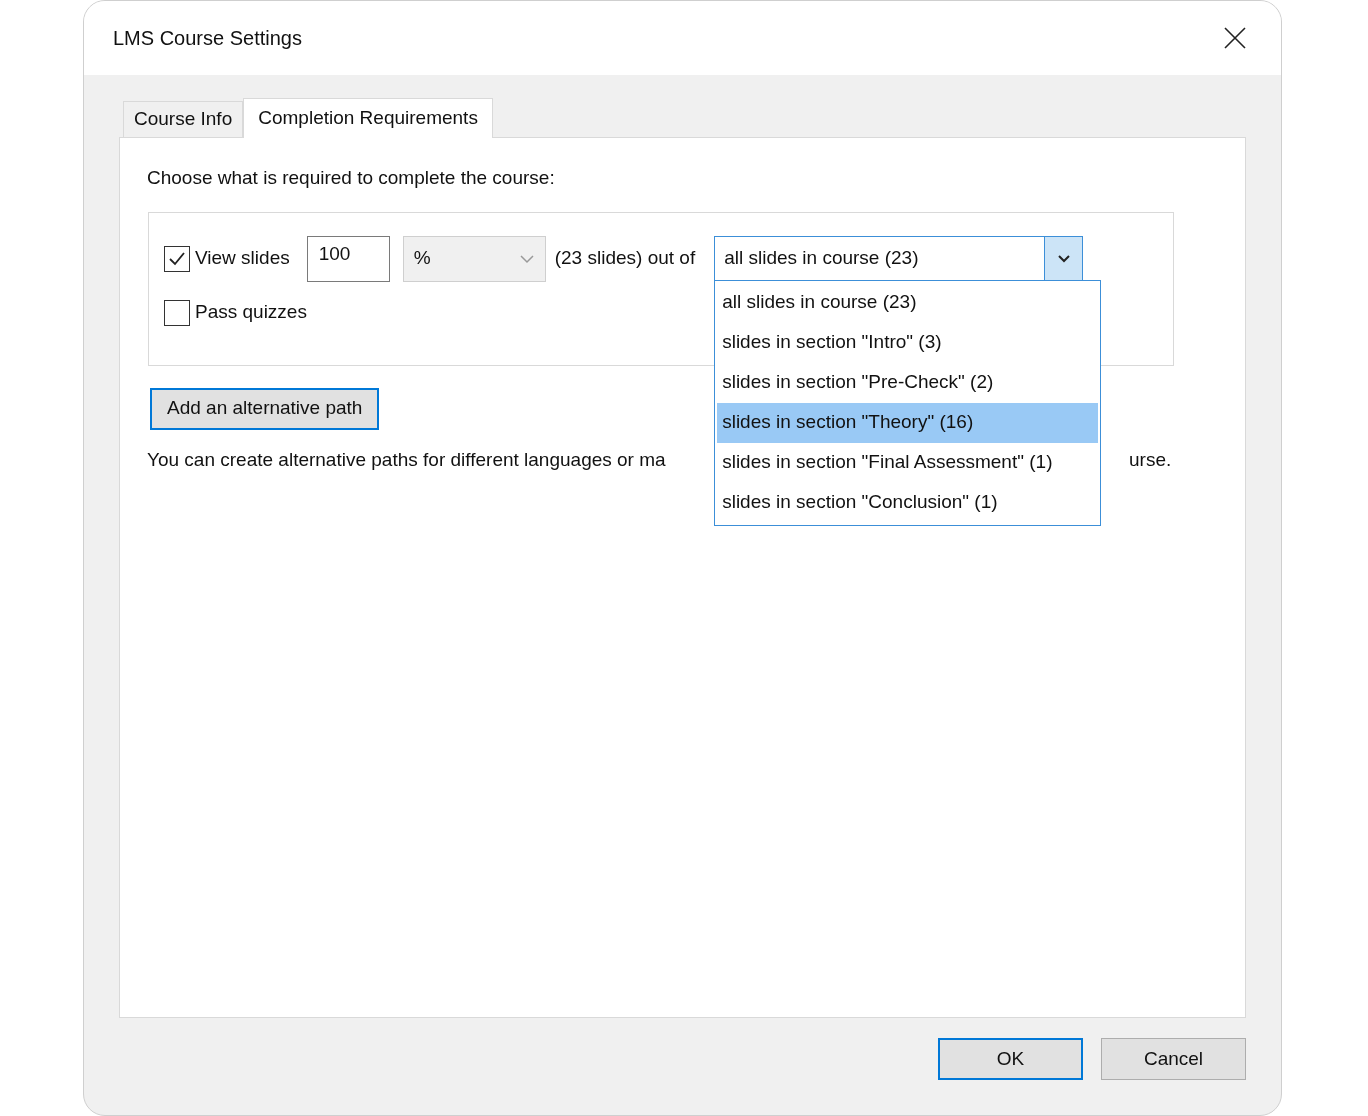 This screenshot has height=1116, width=1368. Describe the element at coordinates (251, 312) in the screenshot. I see `option-label: Pass quizzes` at that location.